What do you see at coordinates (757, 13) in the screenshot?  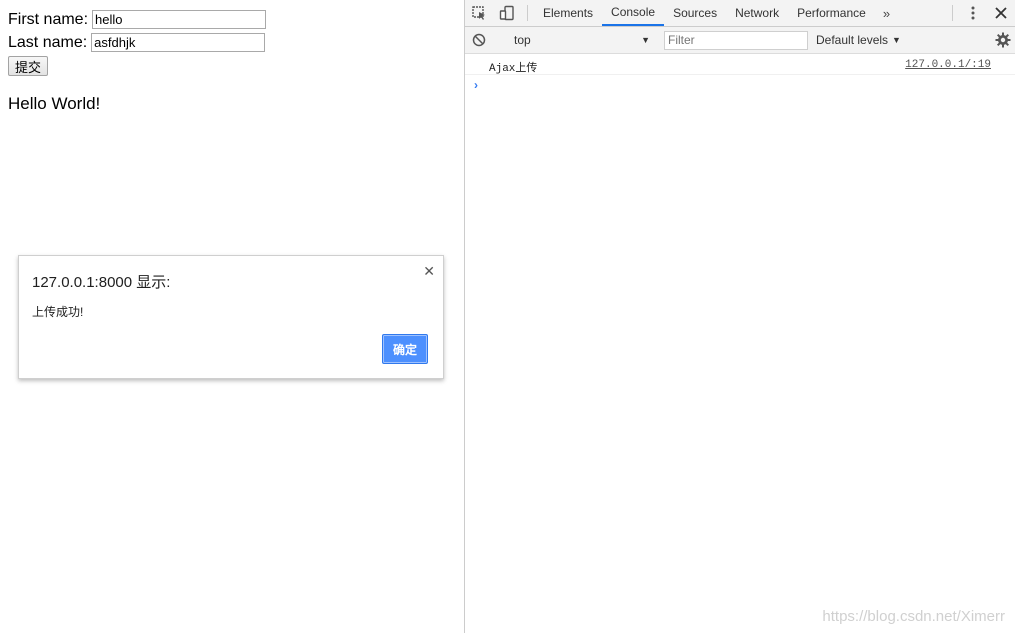 I see `tab-network: Network` at bounding box center [757, 13].